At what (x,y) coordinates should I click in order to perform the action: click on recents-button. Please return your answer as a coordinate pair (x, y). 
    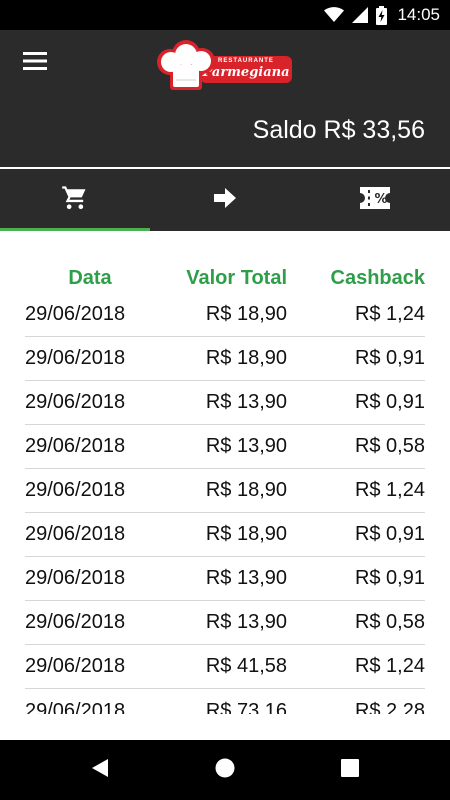
    Looking at the image, I should click on (350, 770).